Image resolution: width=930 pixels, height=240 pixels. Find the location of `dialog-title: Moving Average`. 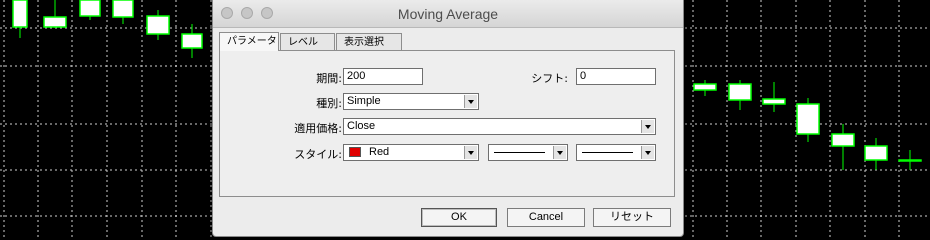

dialog-title: Moving Average is located at coordinates (448, 14).